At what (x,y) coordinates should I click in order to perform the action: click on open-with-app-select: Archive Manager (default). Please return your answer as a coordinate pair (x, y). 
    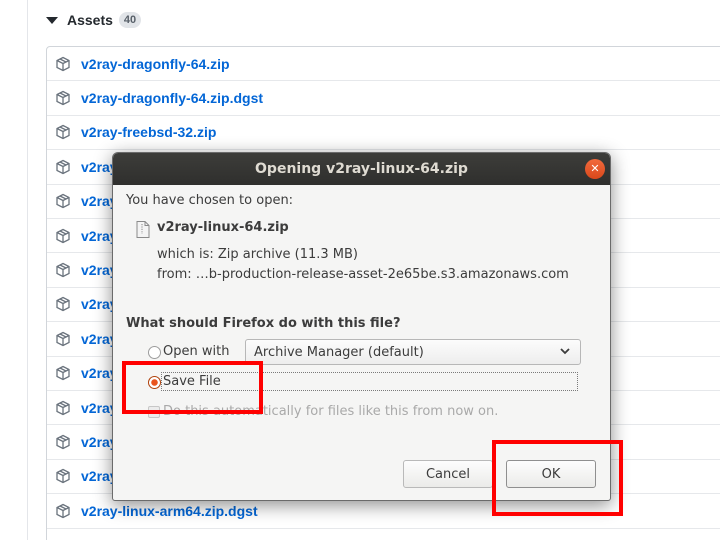
    Looking at the image, I should click on (413, 352).